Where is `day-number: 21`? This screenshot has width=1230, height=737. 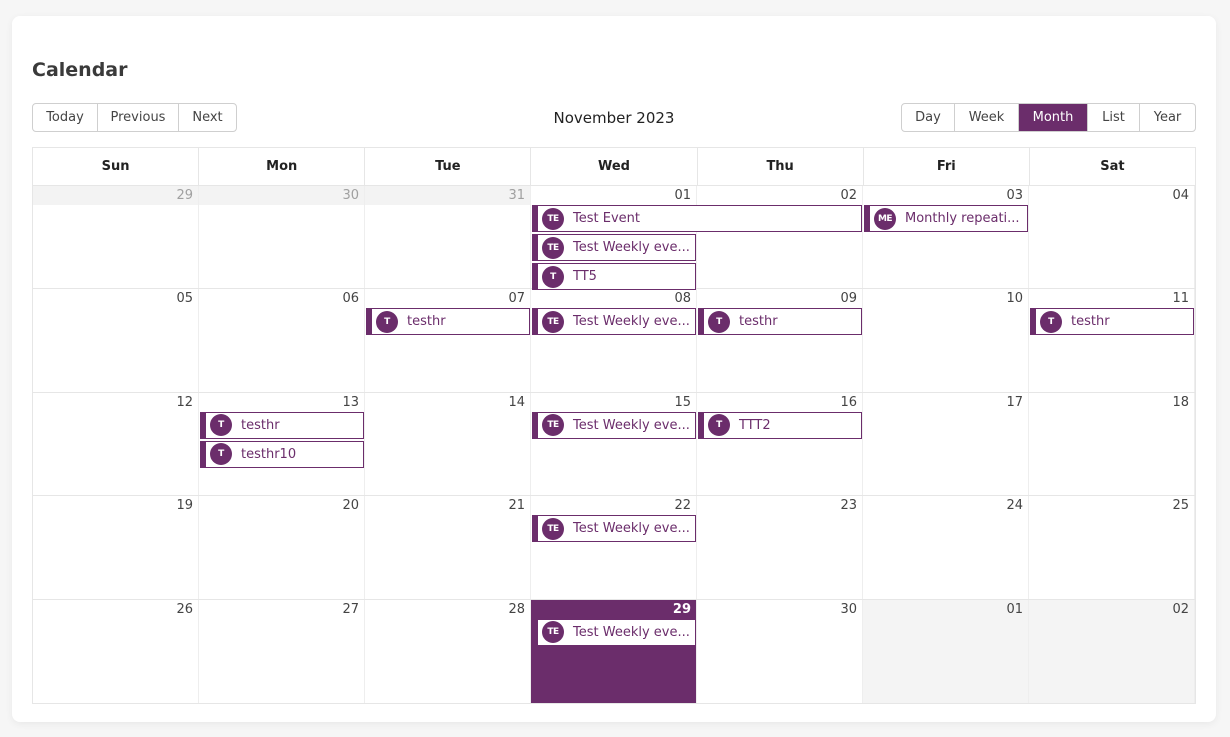 day-number: 21 is located at coordinates (516, 505).